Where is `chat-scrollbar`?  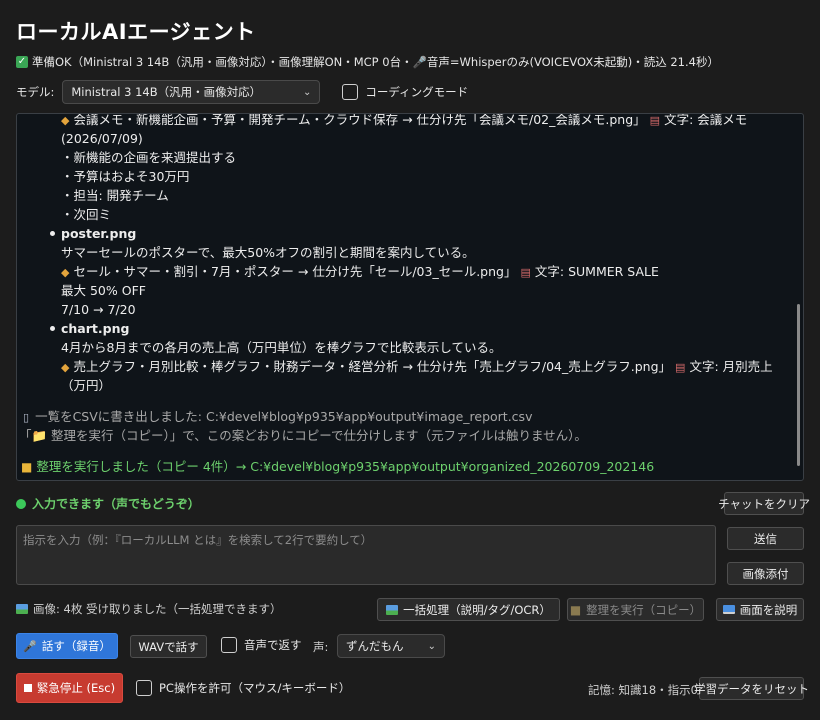
chat-scrollbar is located at coordinates (798, 385).